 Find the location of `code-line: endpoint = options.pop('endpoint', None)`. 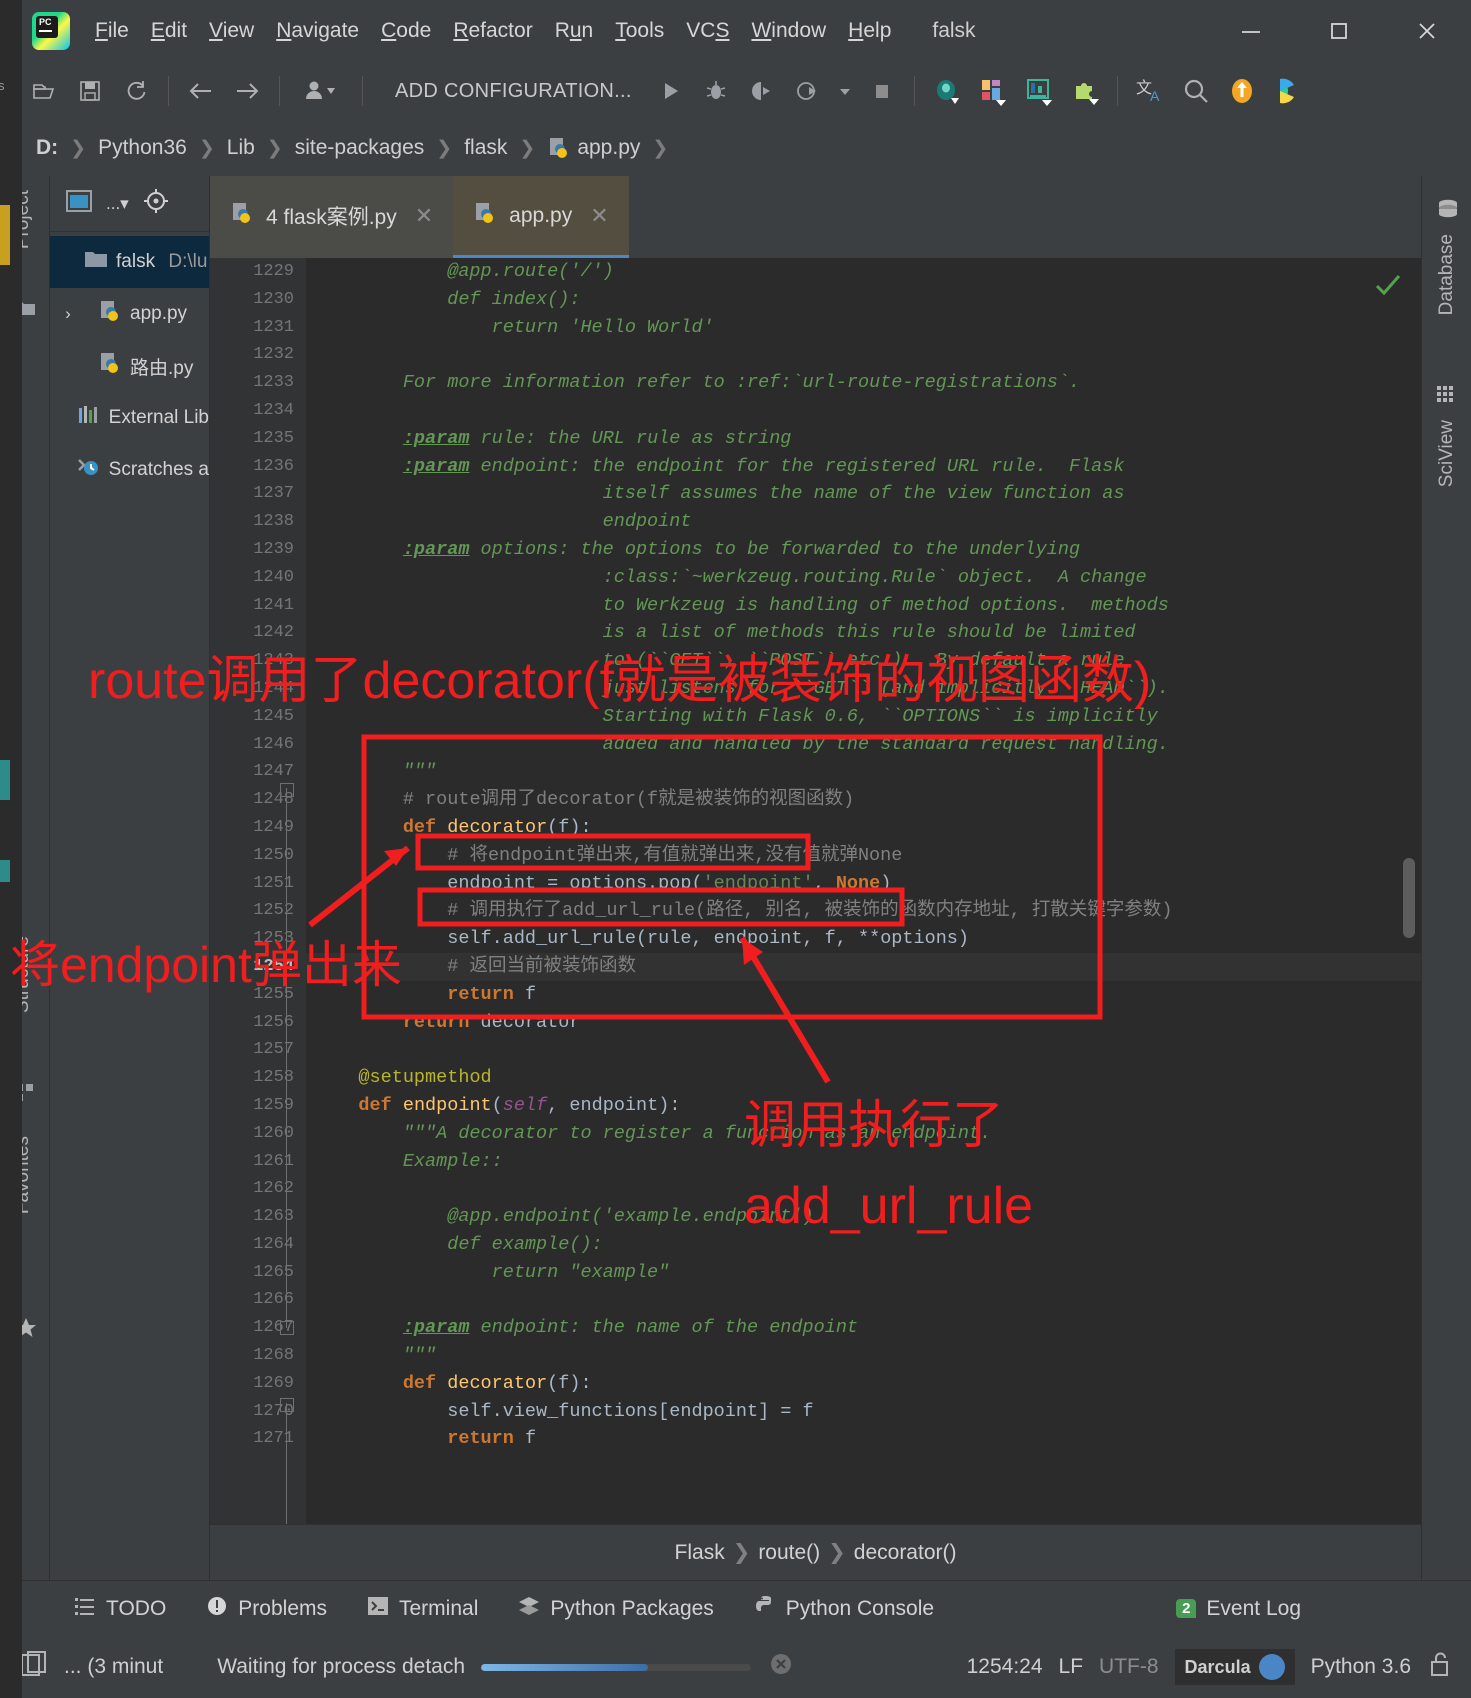

code-line: endpoint = options.pop('endpoint', None) is located at coordinates (863, 884).